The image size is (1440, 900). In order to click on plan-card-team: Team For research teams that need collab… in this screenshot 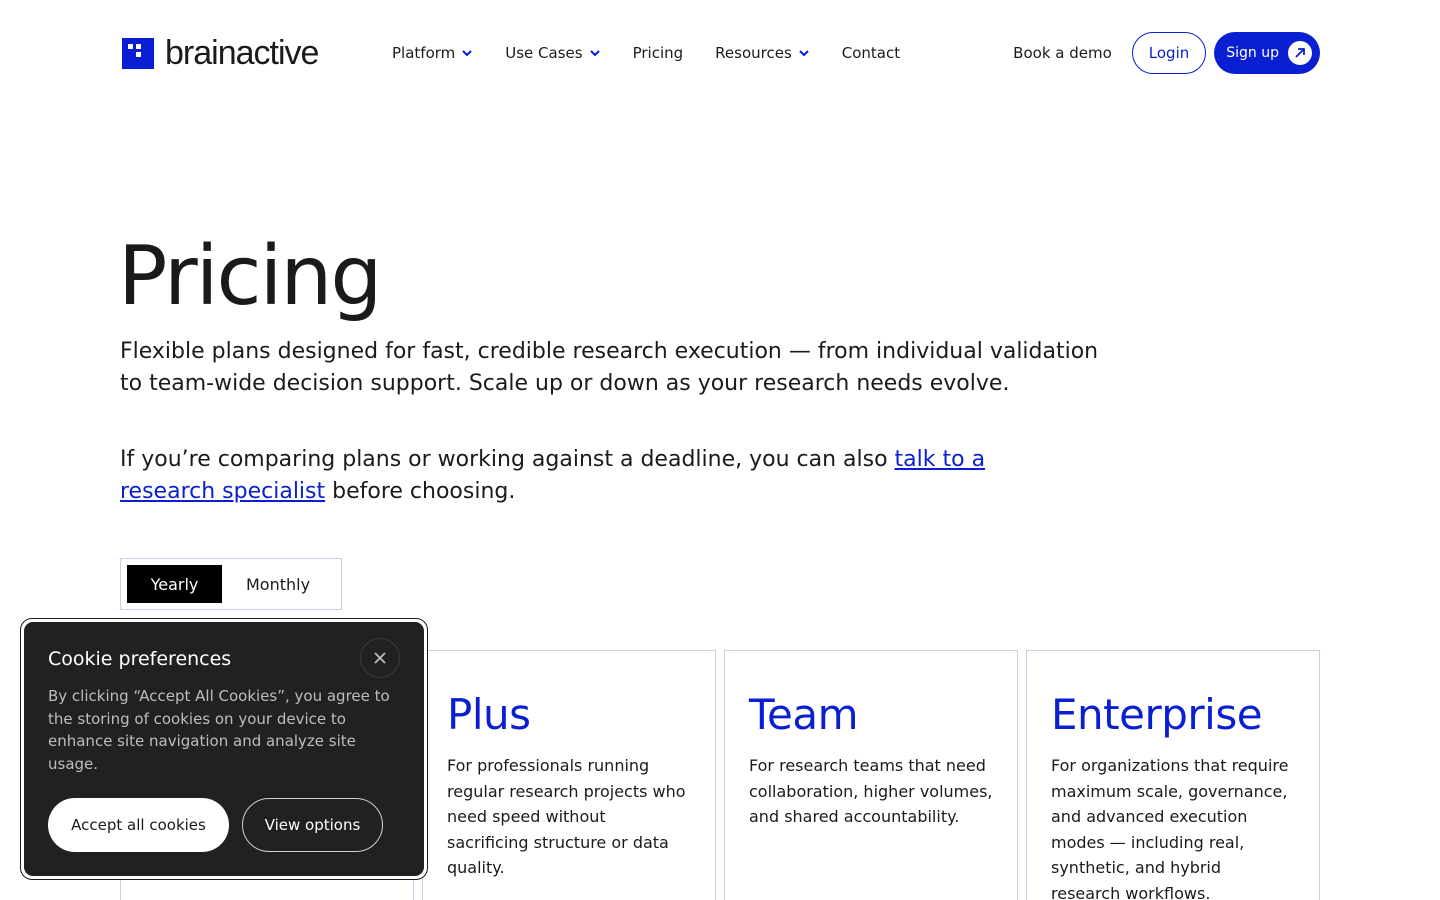, I will do `click(871, 775)`.